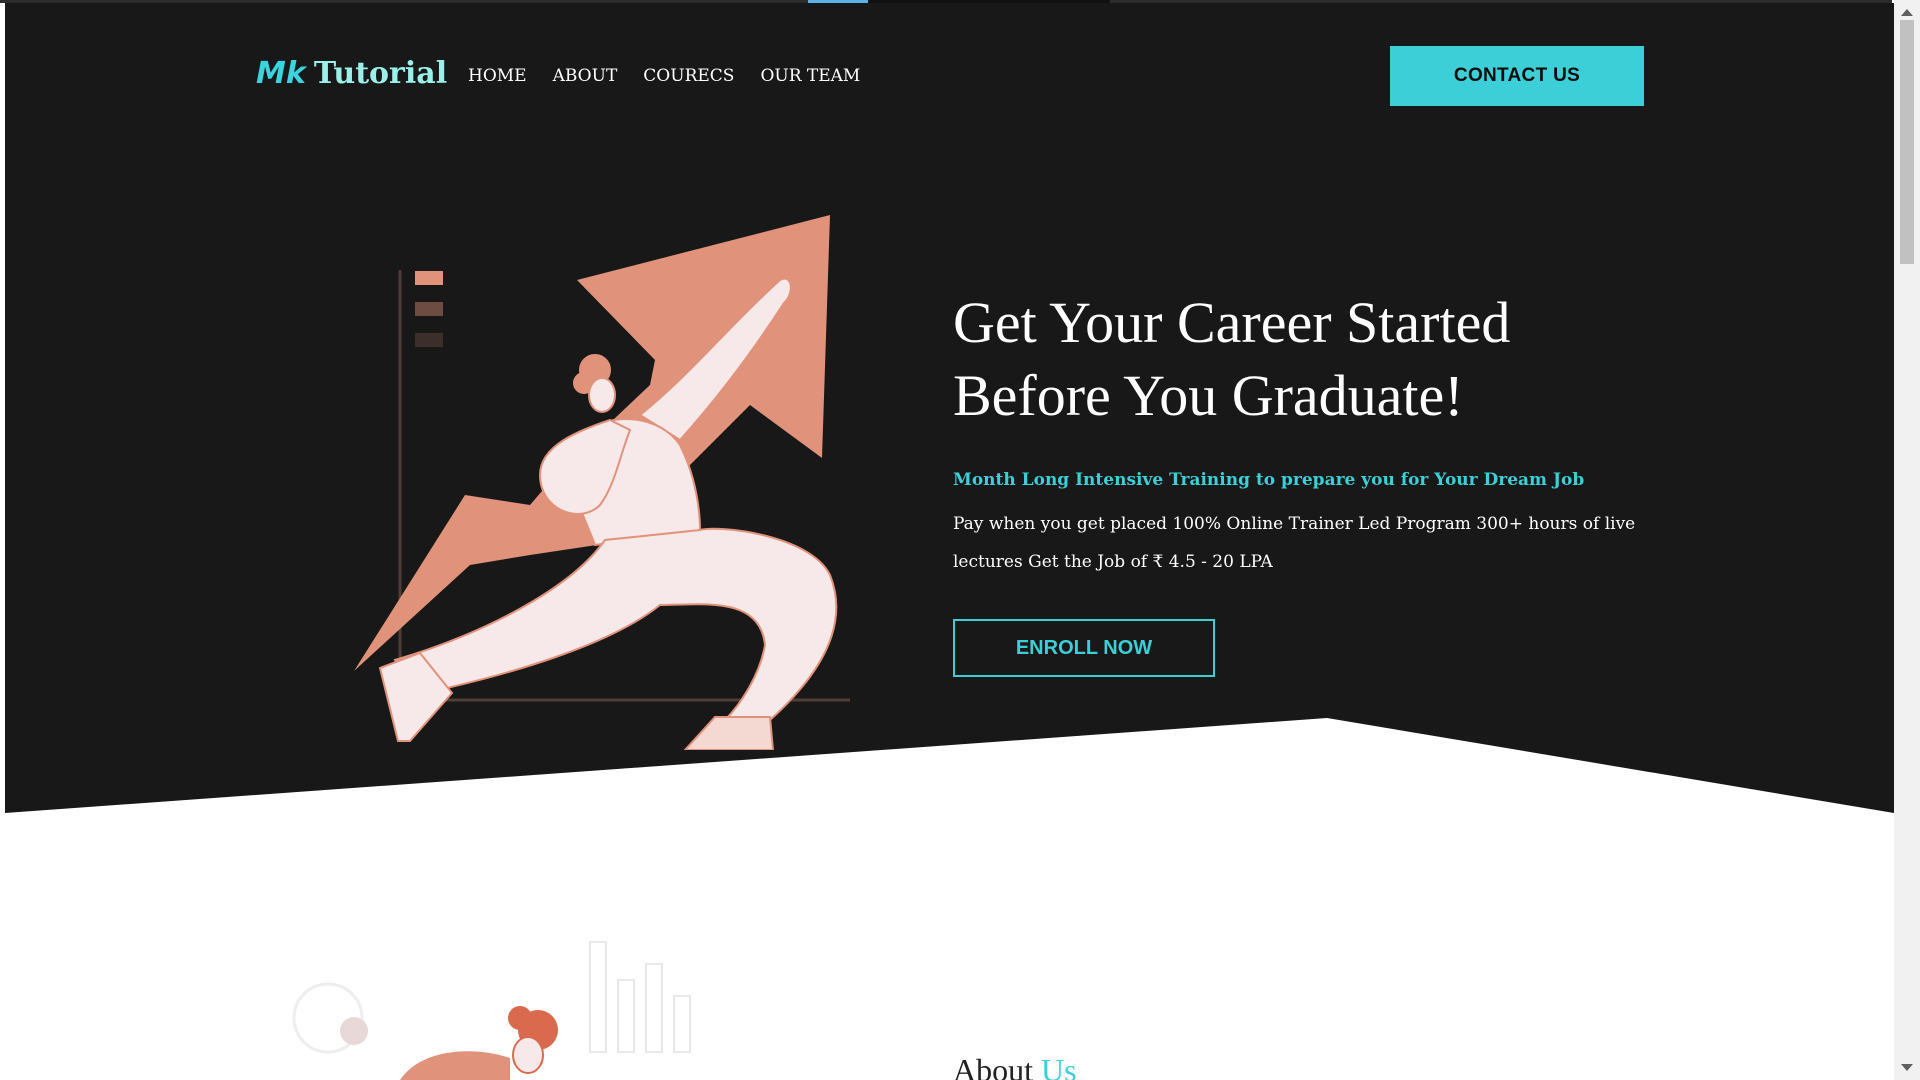 This screenshot has height=1080, width=1920. What do you see at coordinates (585, 76) in the screenshot?
I see `nav-item-about: ABOUT` at bounding box center [585, 76].